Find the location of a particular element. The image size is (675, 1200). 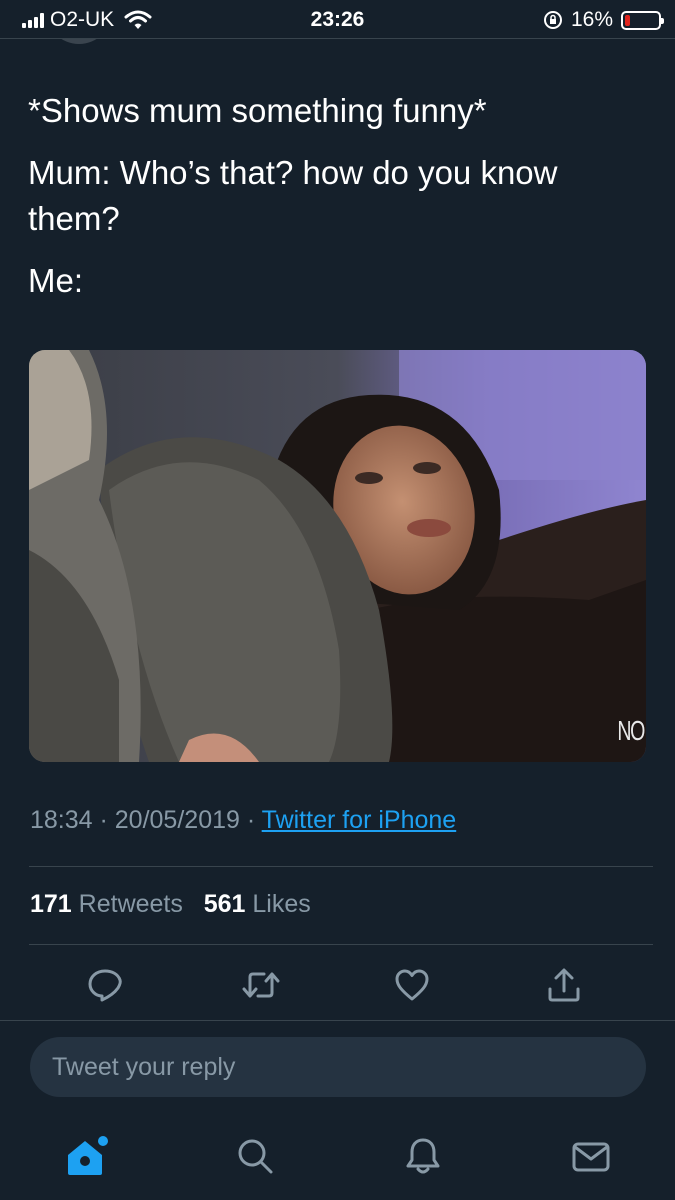

tweet-source-link: Twitter for iPhone is located at coordinates (359, 820).